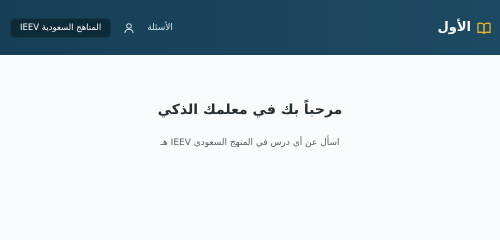  I want to click on welcome-title: مرحباً بك في معلمك الذكي, so click(250, 110).